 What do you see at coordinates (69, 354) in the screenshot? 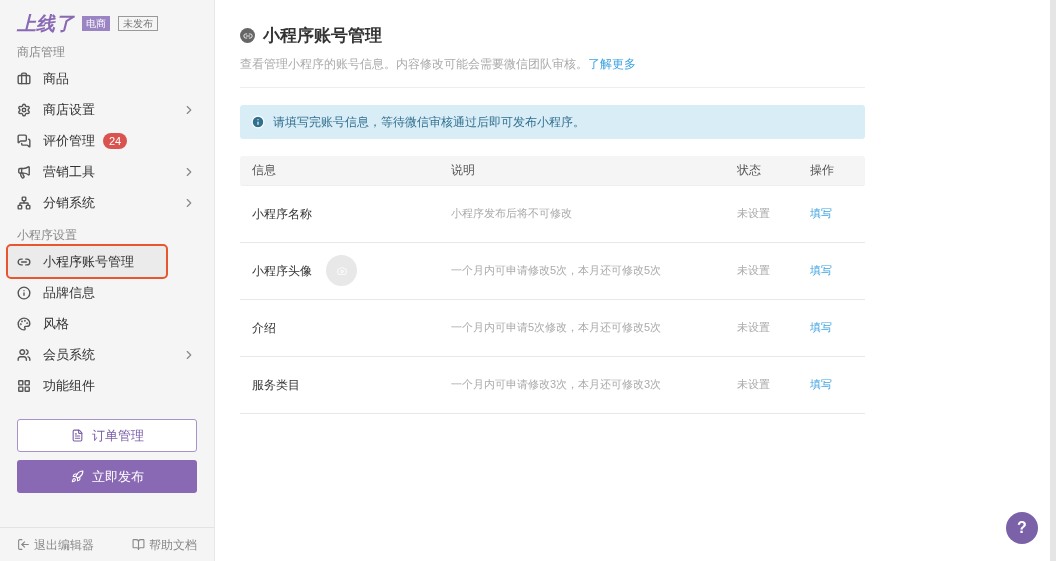
I see `item-label: 会员系统` at bounding box center [69, 354].